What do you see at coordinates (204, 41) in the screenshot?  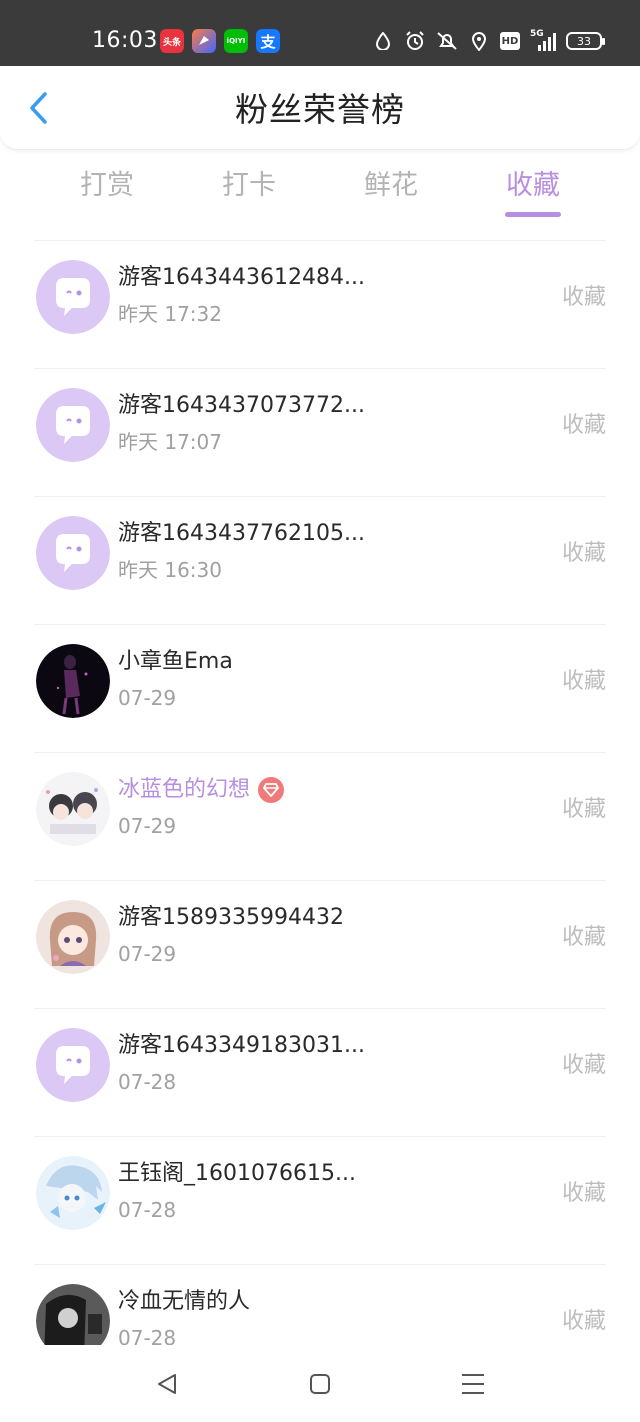 I see `feishu-app-icon` at bounding box center [204, 41].